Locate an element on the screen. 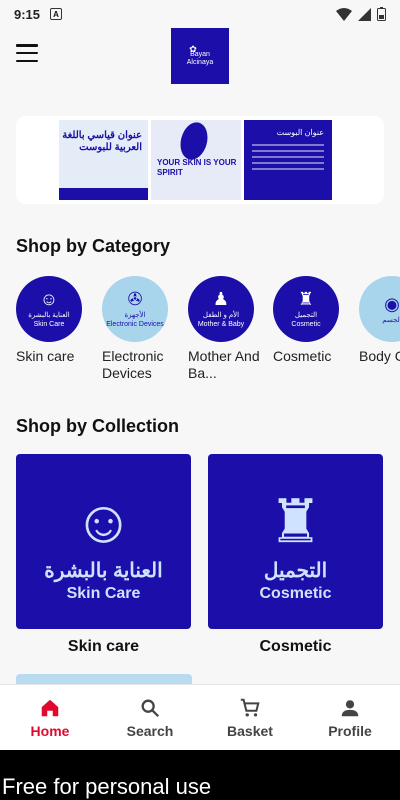 This screenshot has height=800, width=400. category-circle: ♜ التجميل Cosmetic is located at coordinates (306, 309).